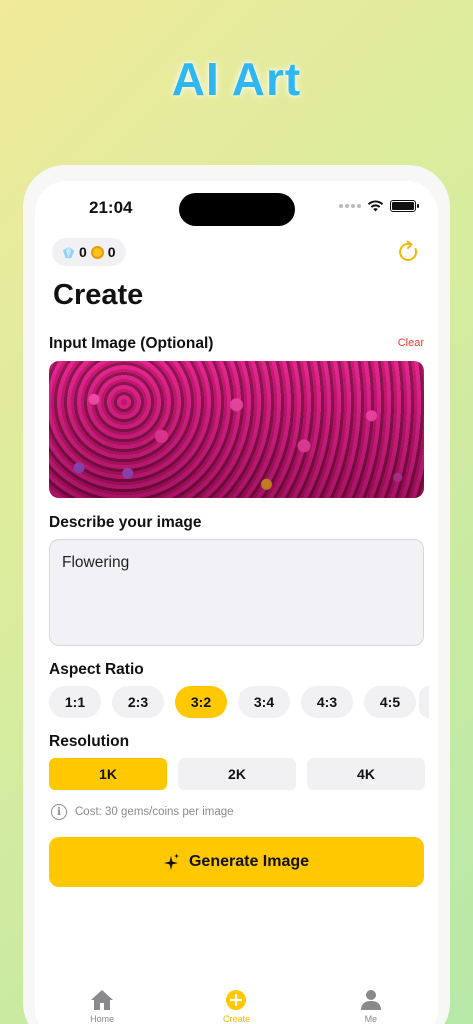 This screenshot has height=1024, width=473. What do you see at coordinates (237, 209) in the screenshot?
I see `dynamic-island` at bounding box center [237, 209].